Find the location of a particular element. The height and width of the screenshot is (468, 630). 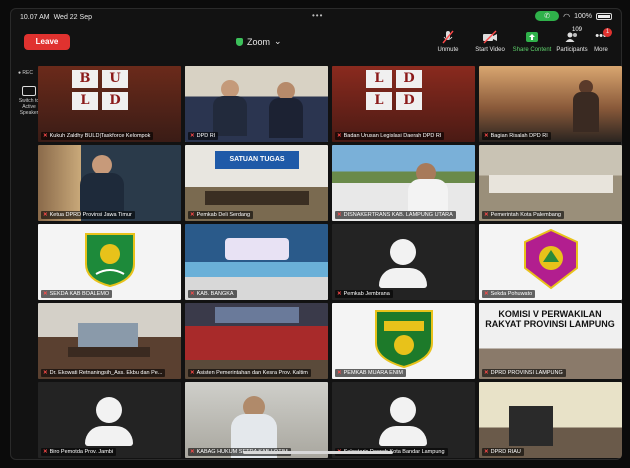

battery-icon is located at coordinates (604, 16).